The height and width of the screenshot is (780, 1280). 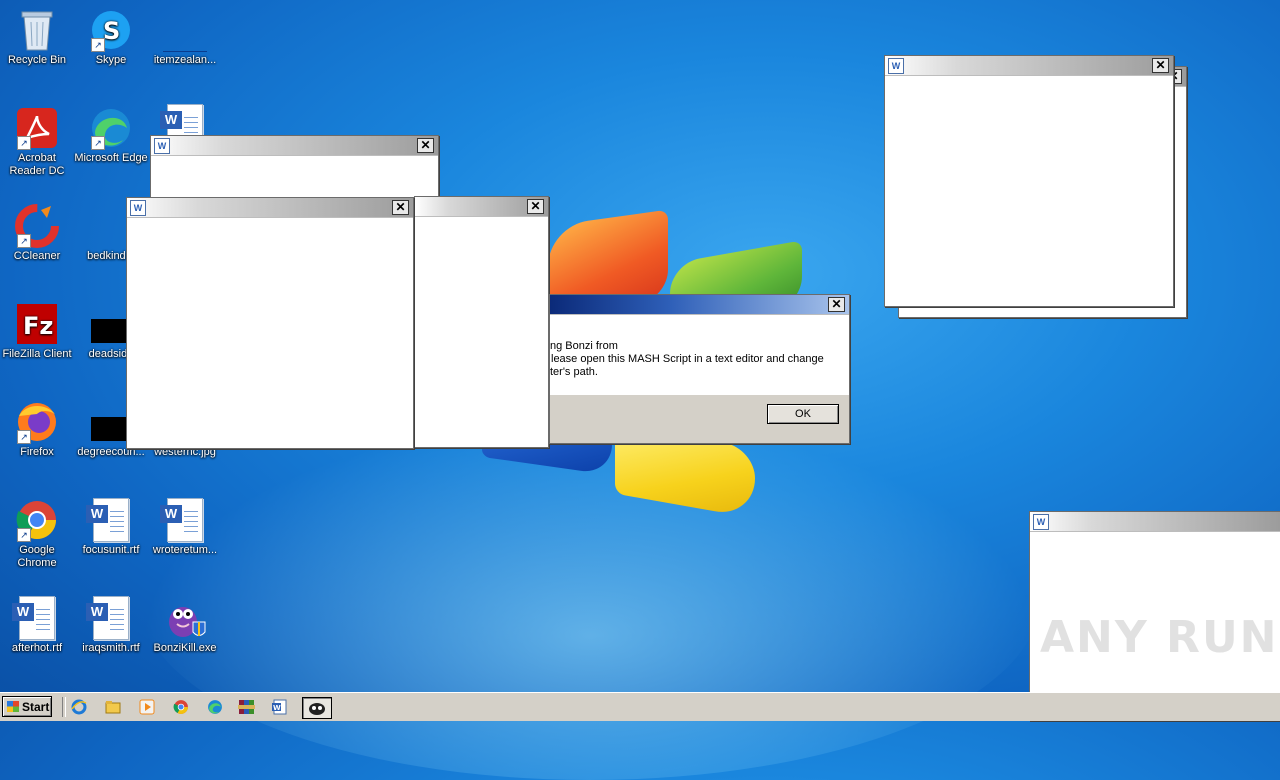 What do you see at coordinates (185, 648) in the screenshot?
I see `desktop-icon-label: BonziKill.exe` at bounding box center [185, 648].